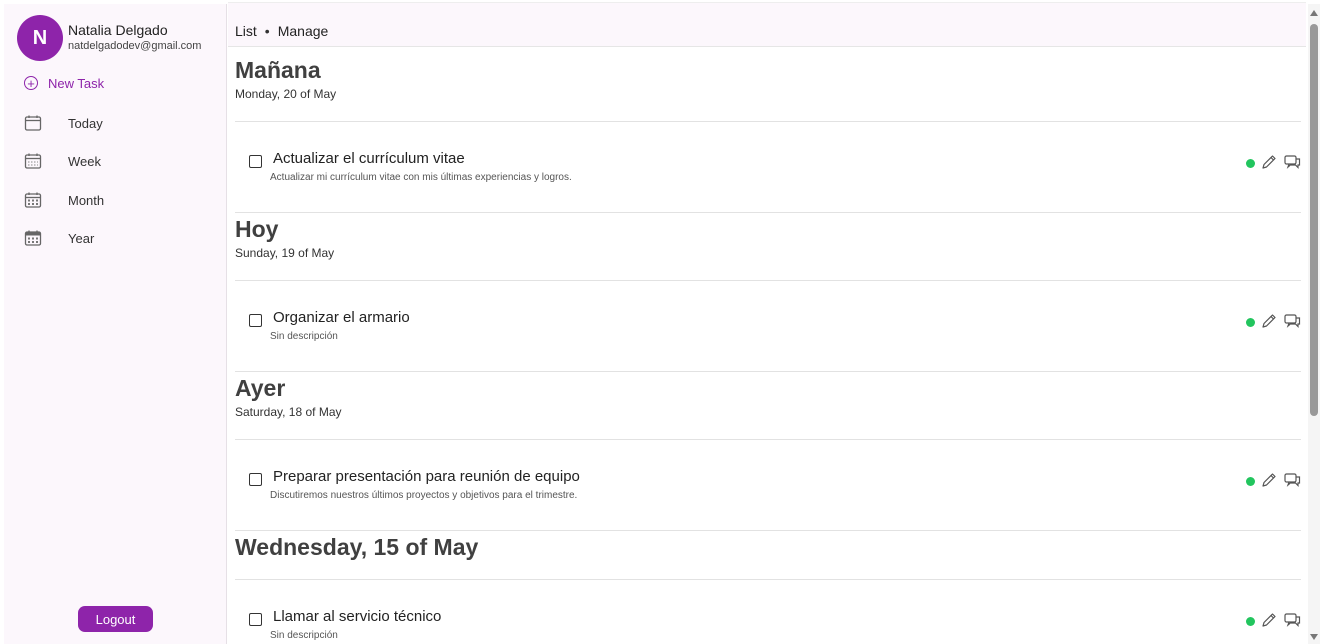 Image resolution: width=1320 pixels, height=644 pixels. I want to click on task-item: Organizar el armario Sin descripción, so click(768, 335).